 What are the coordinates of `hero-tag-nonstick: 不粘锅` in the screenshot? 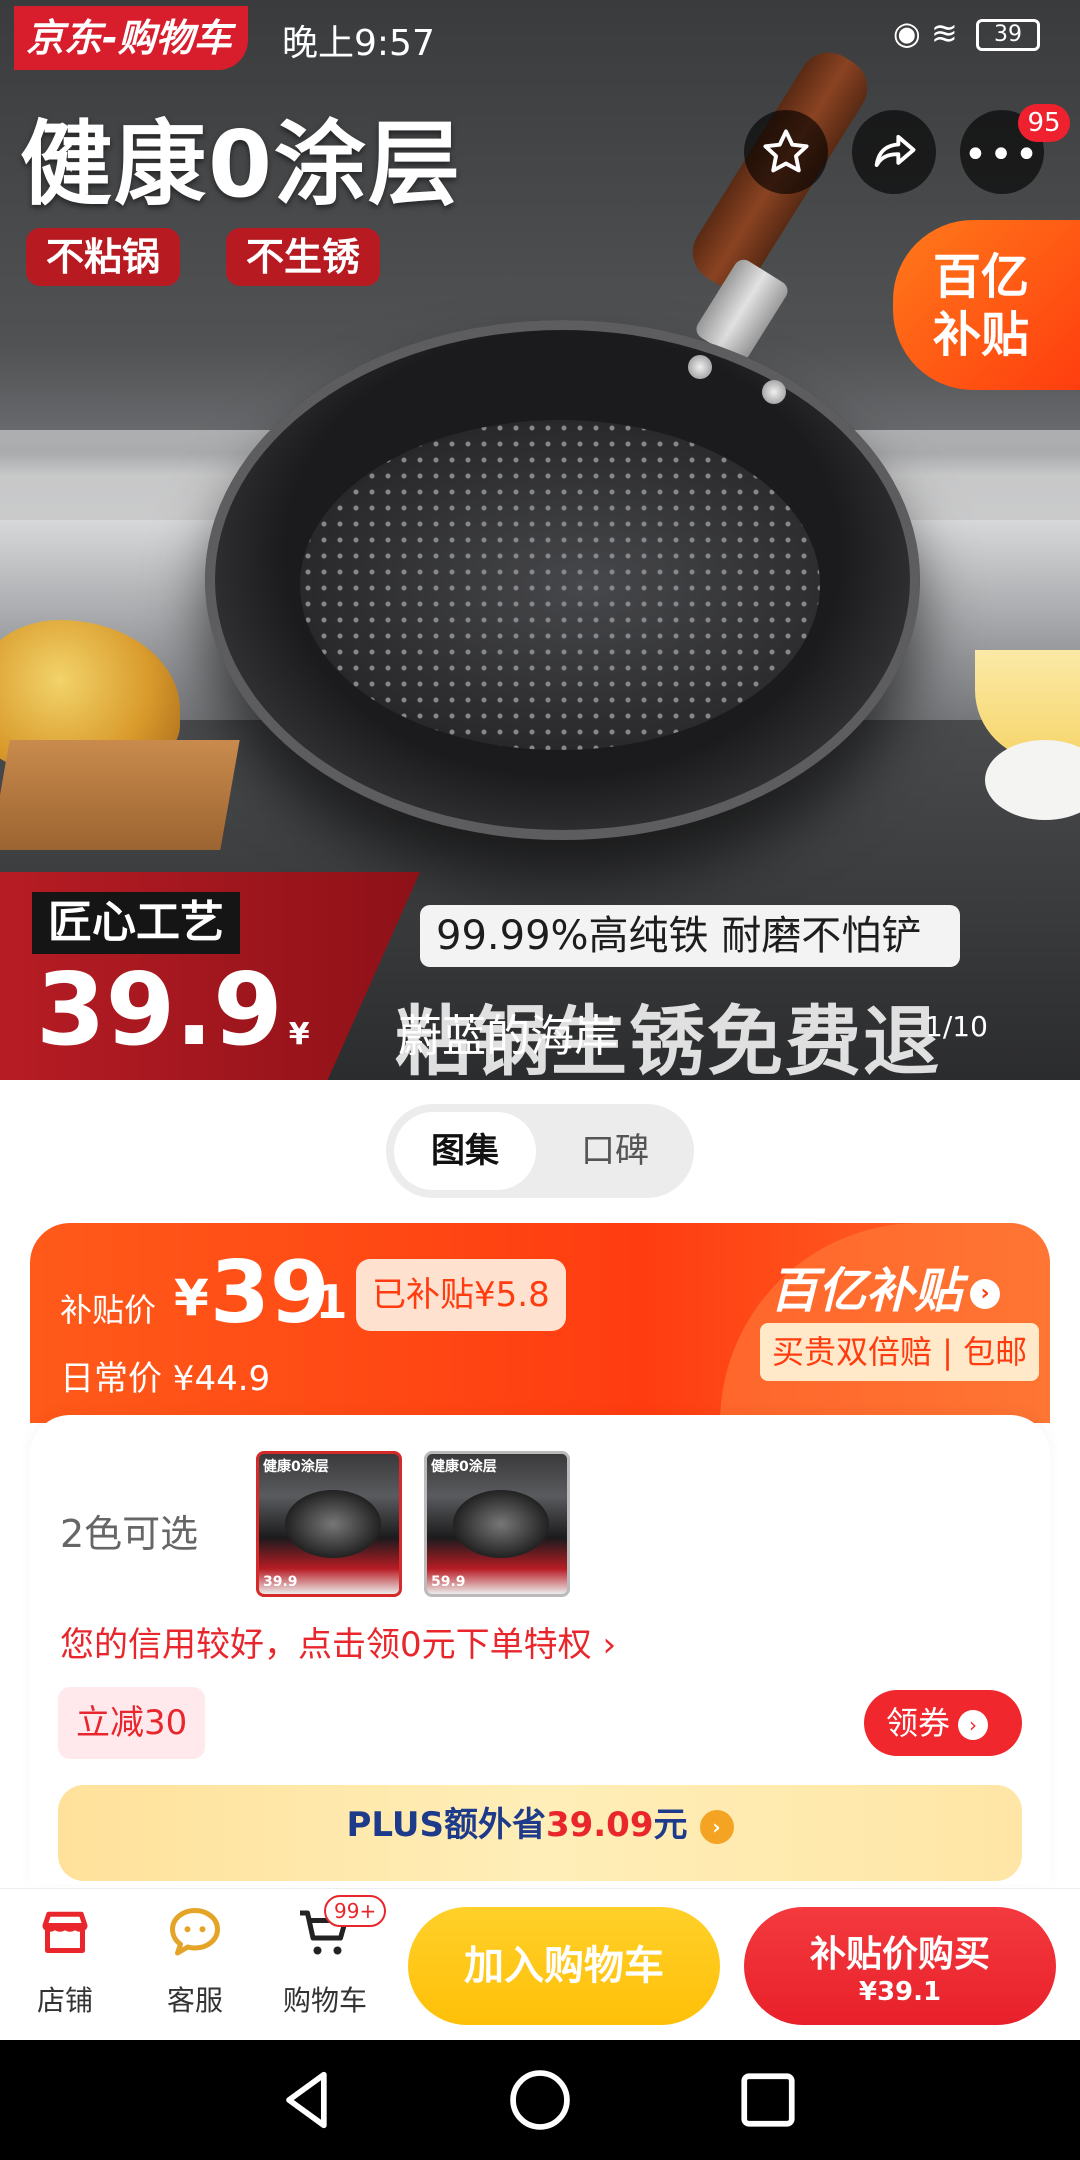 It's located at (103, 257).